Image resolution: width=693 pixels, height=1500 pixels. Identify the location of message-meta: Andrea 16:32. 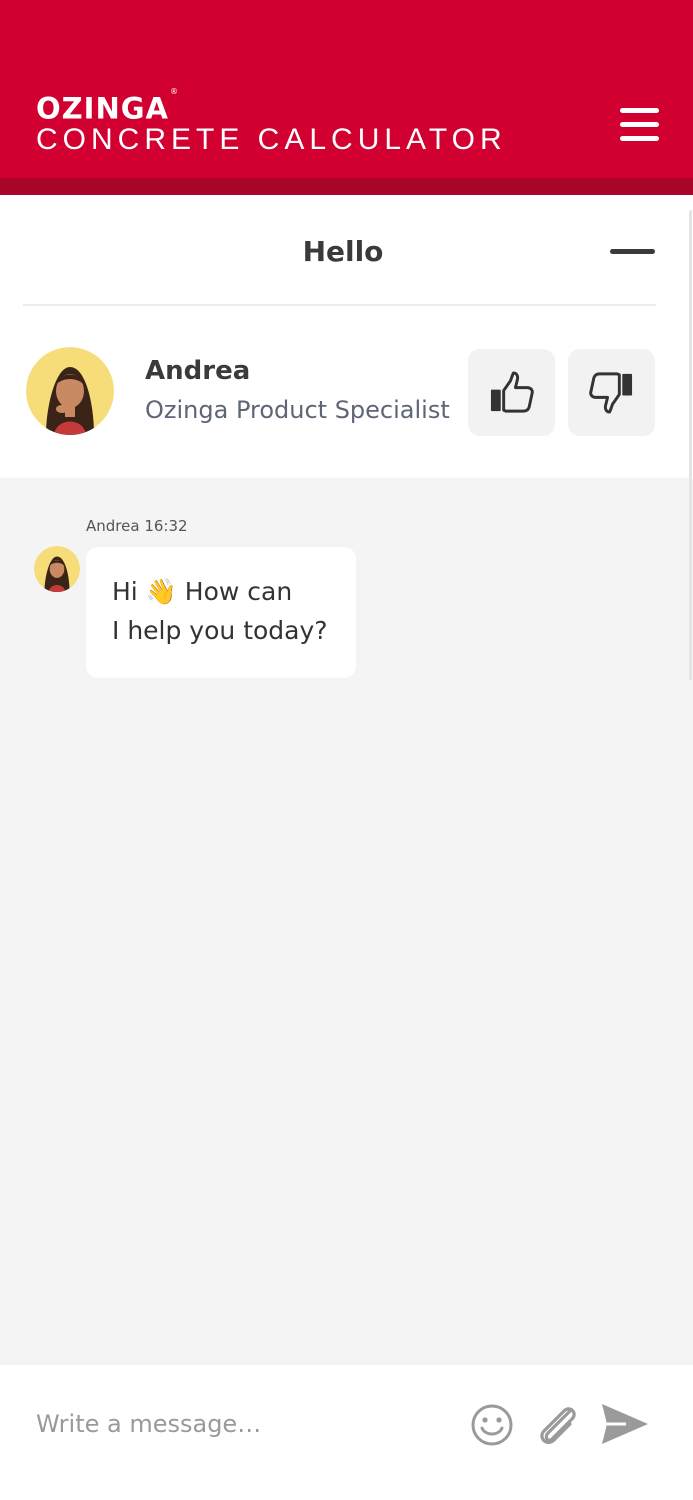
(137, 526).